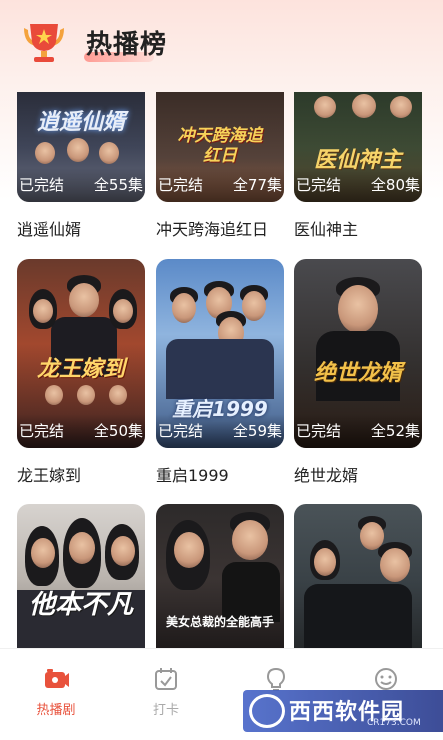 This screenshot has width=443, height=740. I want to click on poster-title-art: 美女总裁的全能高手, so click(220, 622).